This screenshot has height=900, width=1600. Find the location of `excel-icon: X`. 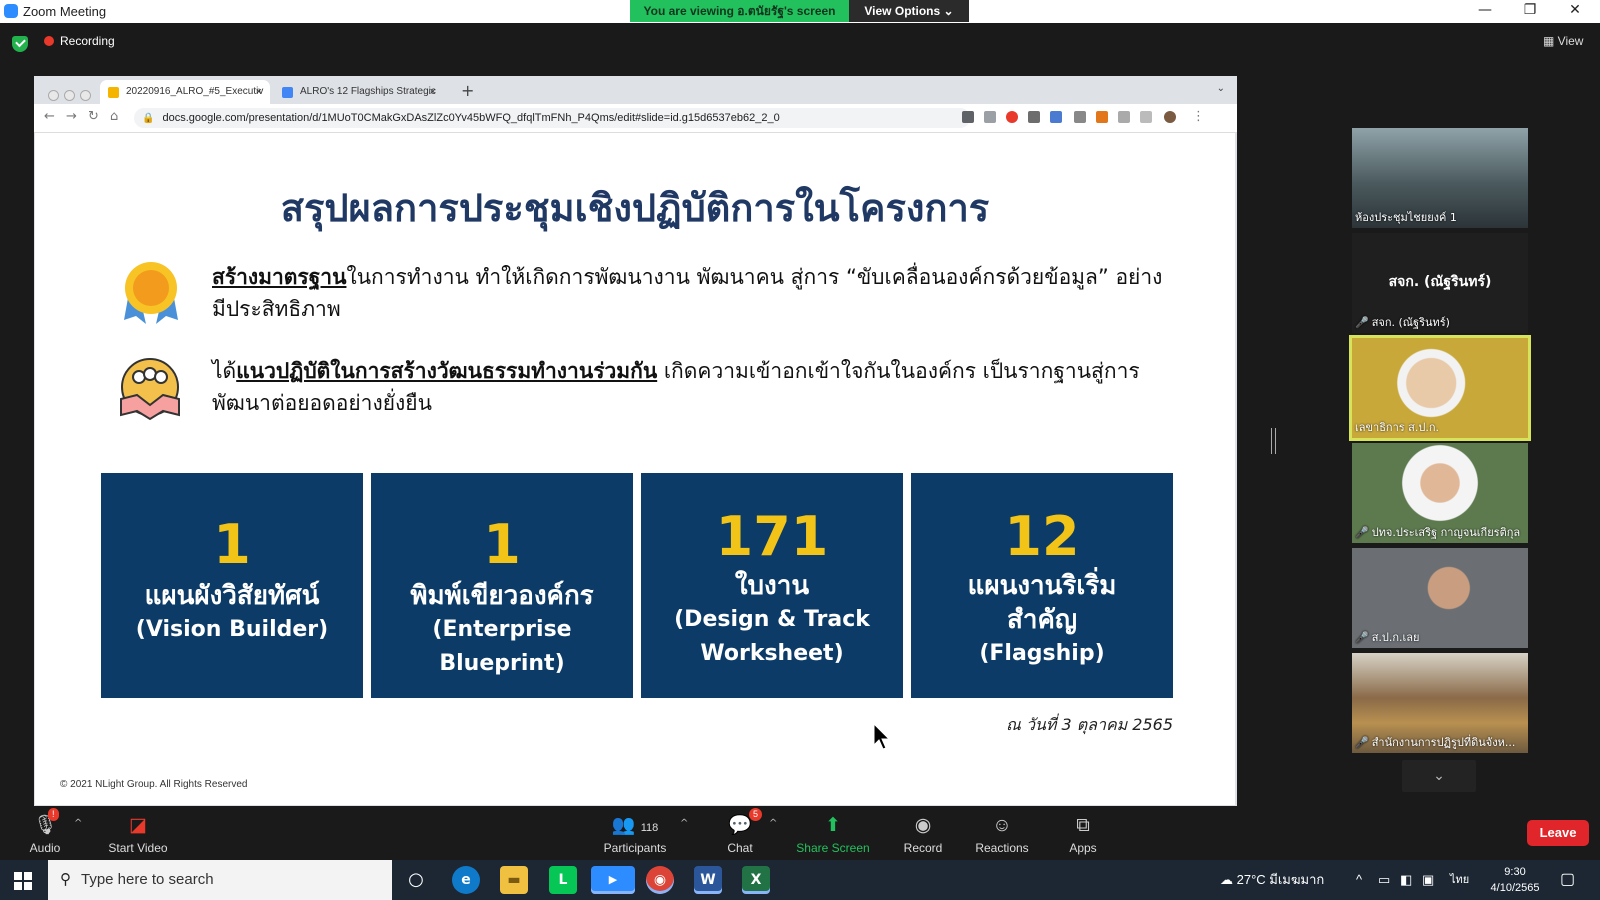

excel-icon: X is located at coordinates (756, 880).